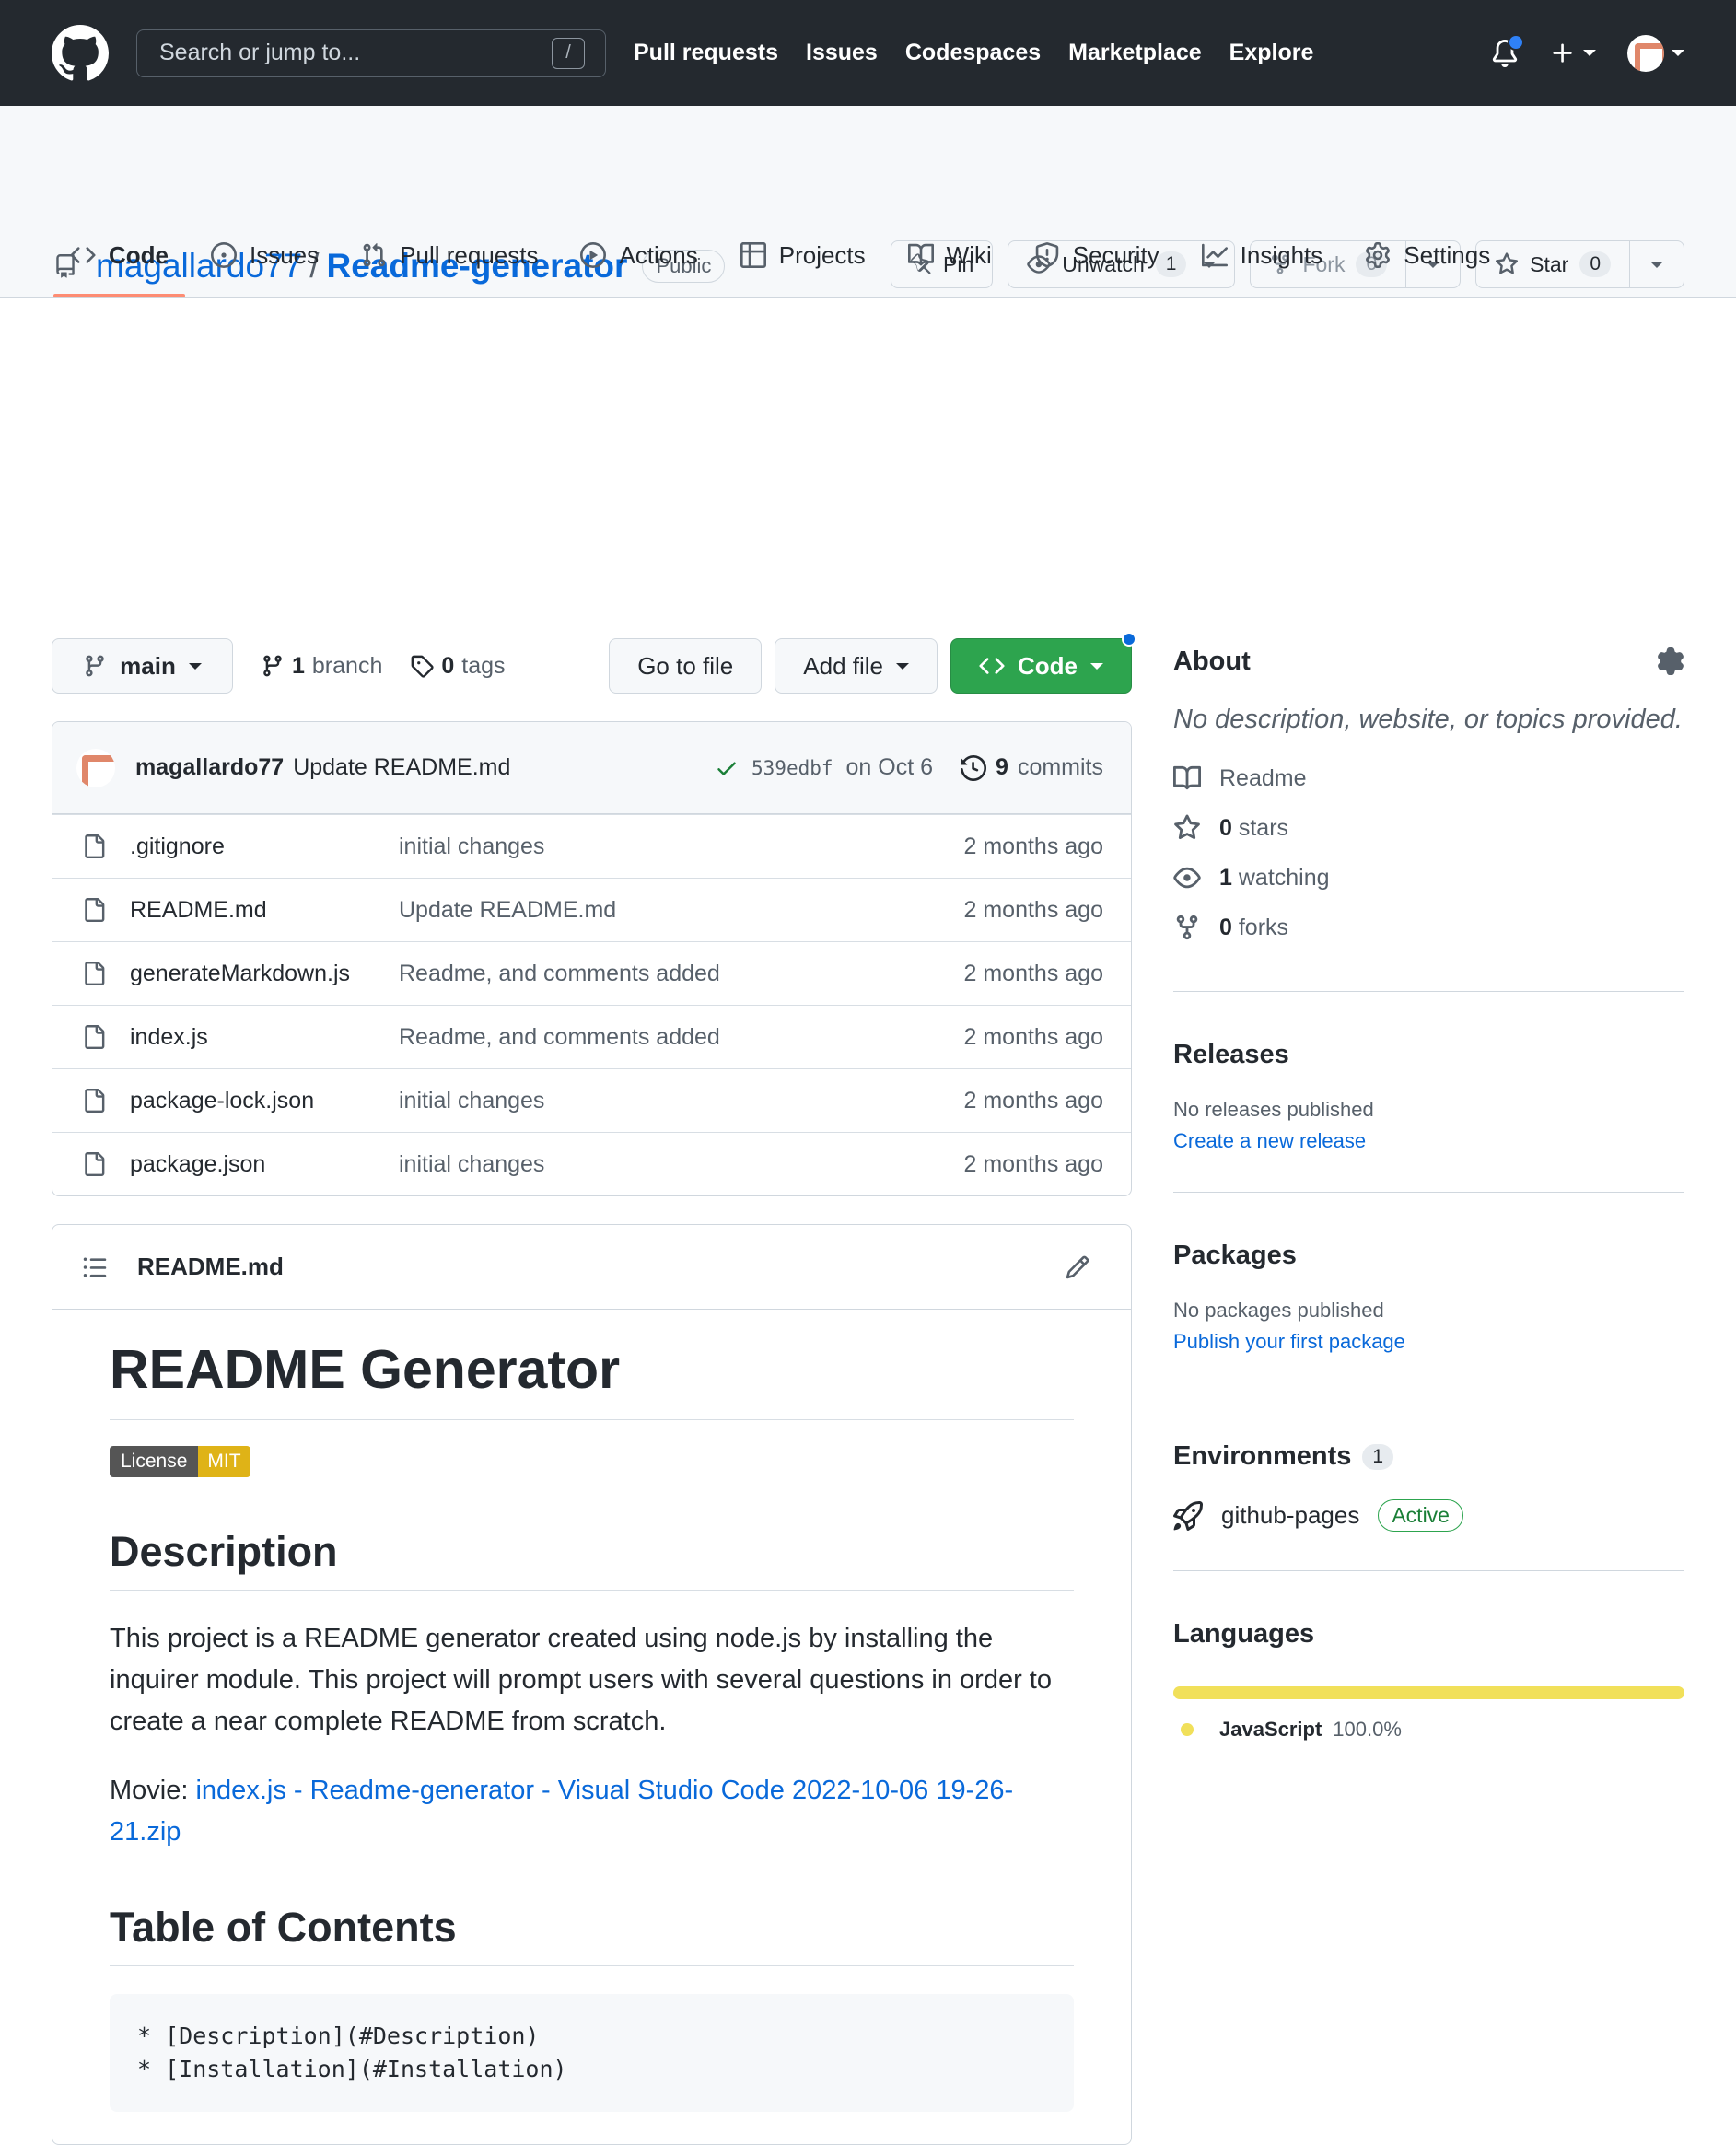 The width and height of the screenshot is (1736, 2145). Describe the element at coordinates (1656, 264) in the screenshot. I see `star-list-dropdown` at that location.